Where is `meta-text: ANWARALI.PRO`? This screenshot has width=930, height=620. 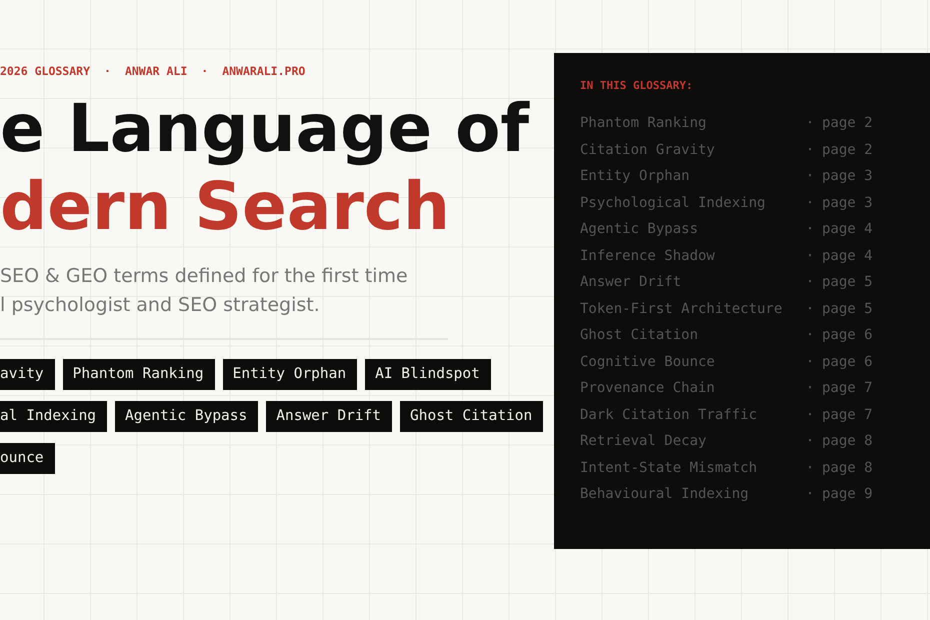 meta-text: ANWARALI.PRO is located at coordinates (264, 71).